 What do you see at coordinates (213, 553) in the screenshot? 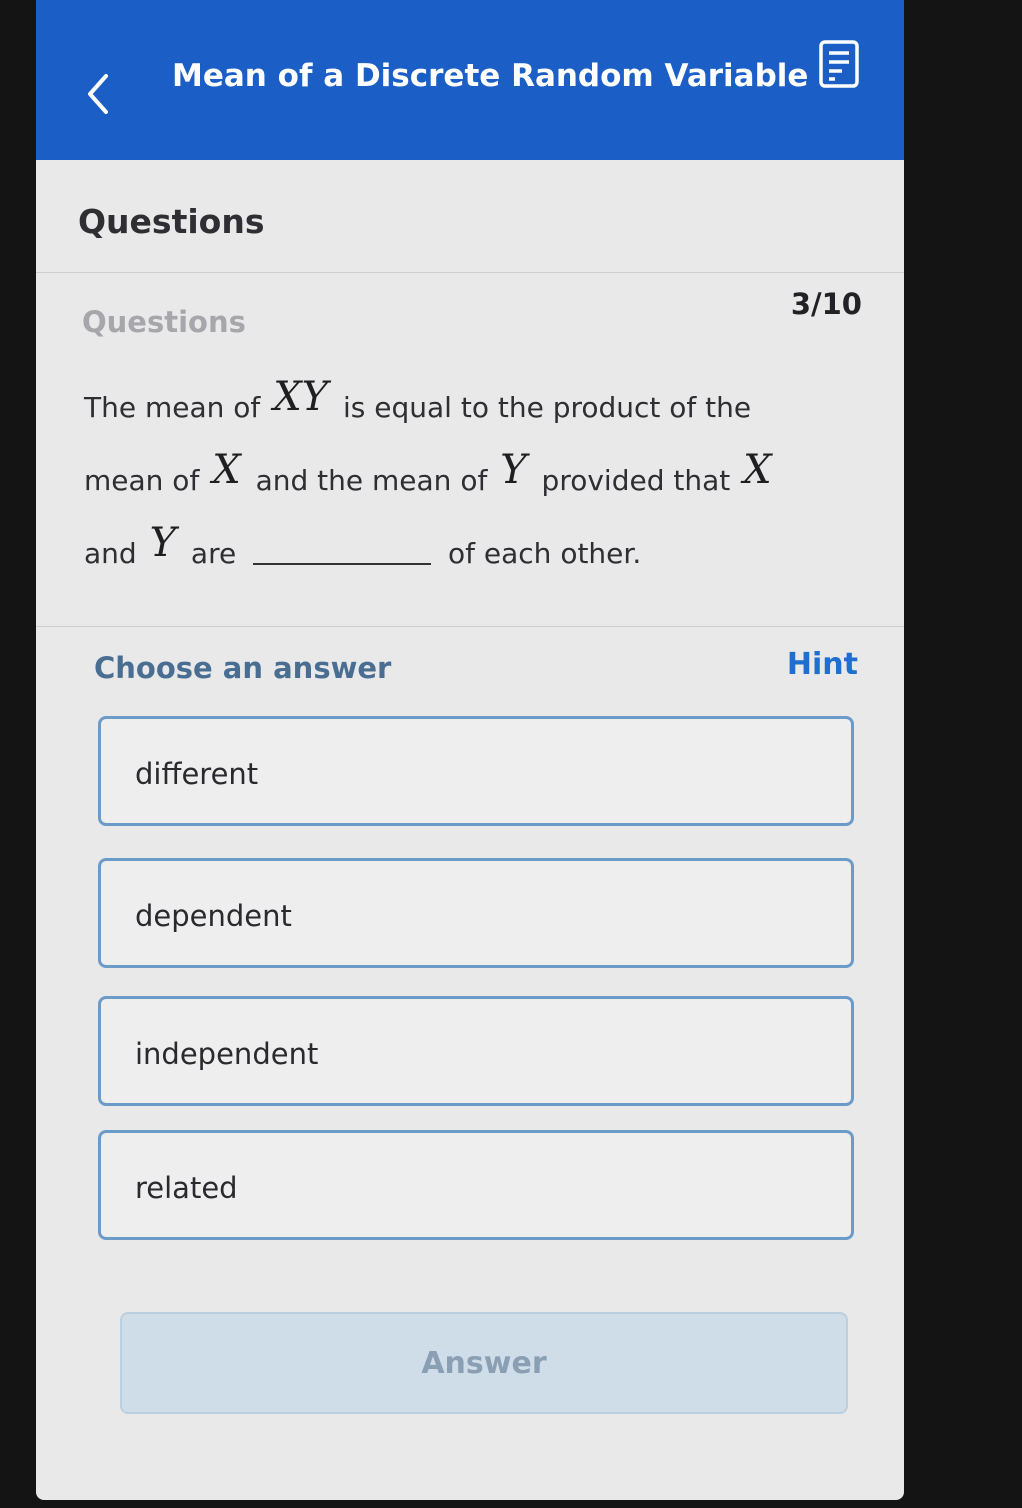
I see `question-text-part: are` at bounding box center [213, 553].